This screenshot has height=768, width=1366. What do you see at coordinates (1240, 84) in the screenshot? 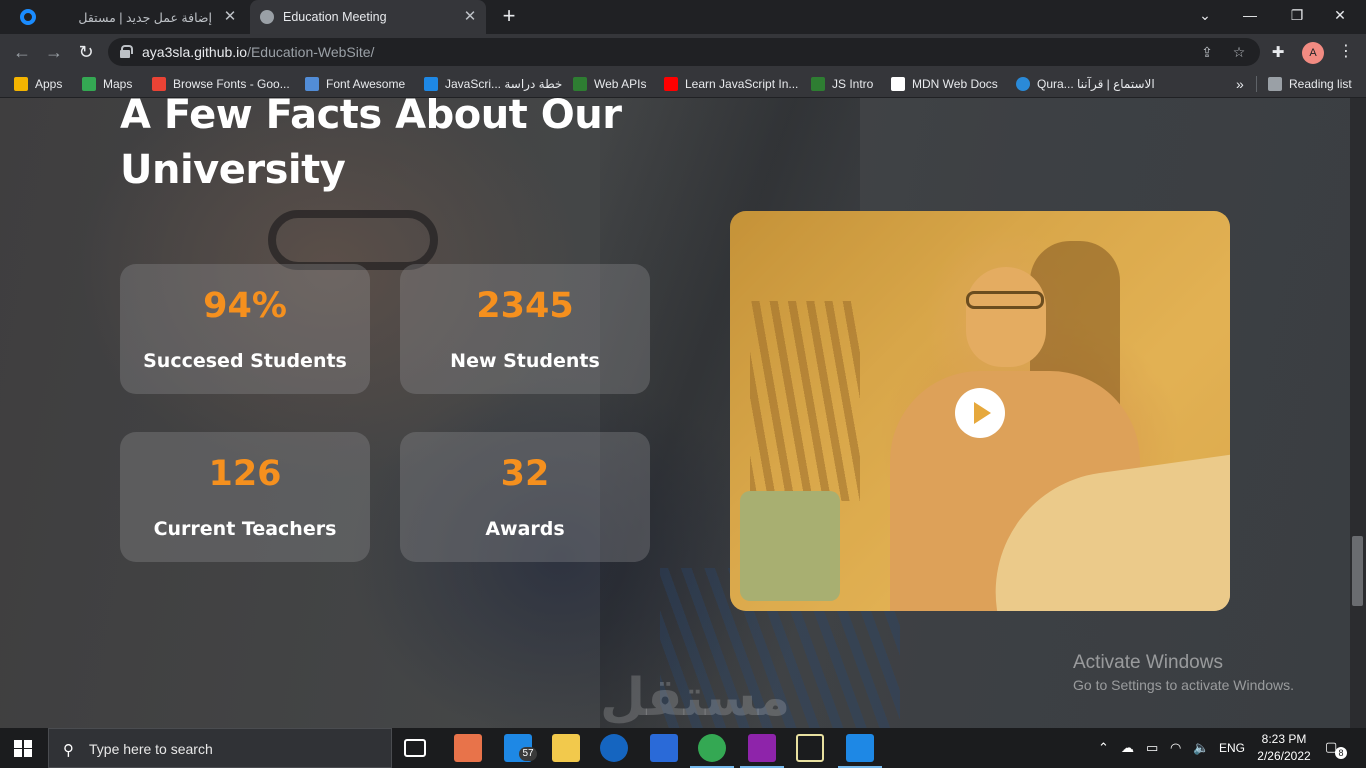
I see `bookmarks-overflow-button: »` at bounding box center [1240, 84].